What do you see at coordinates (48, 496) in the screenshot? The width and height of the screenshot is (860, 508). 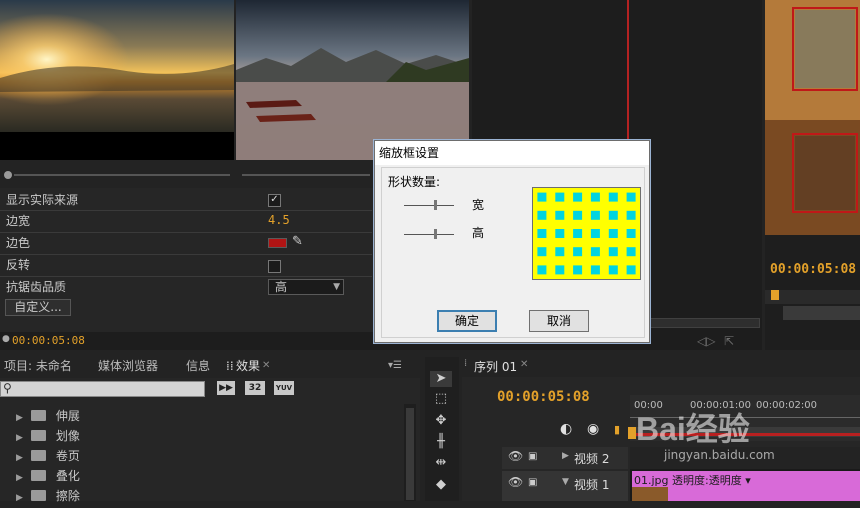 I see `list-item: ▶ 擦除` at bounding box center [48, 496].